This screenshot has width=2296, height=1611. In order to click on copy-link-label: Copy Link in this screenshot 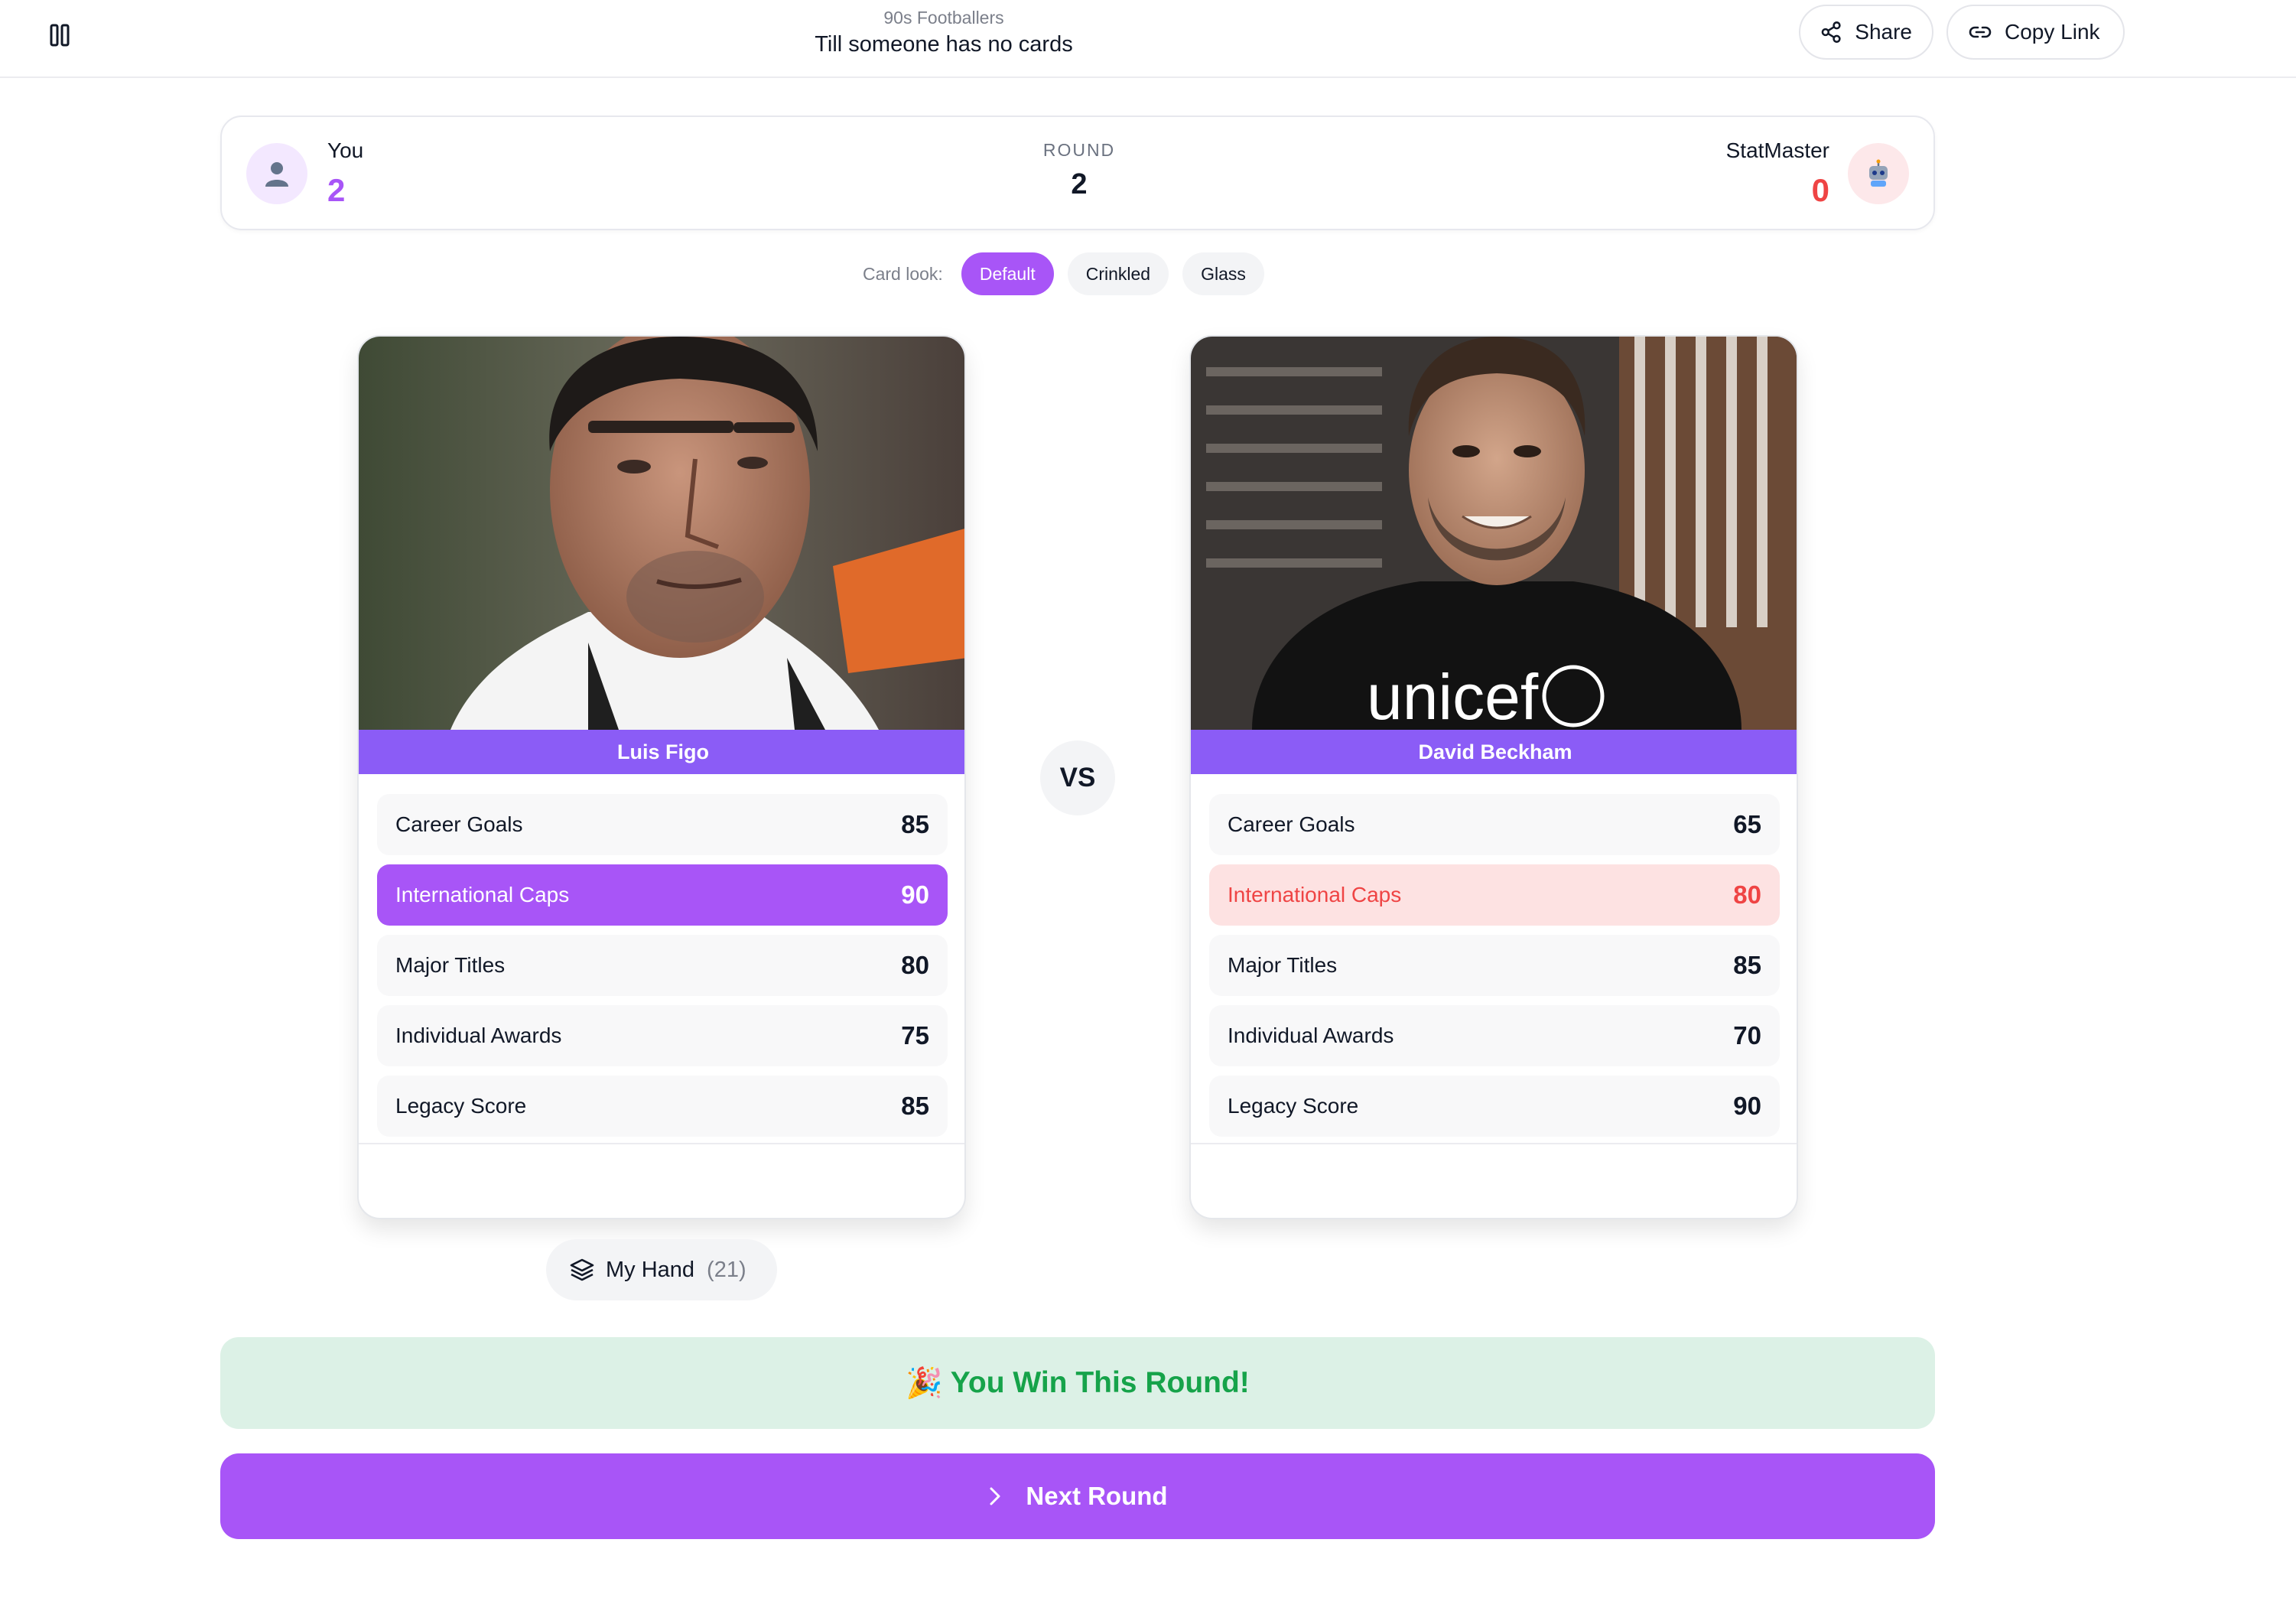, I will do `click(2052, 32)`.